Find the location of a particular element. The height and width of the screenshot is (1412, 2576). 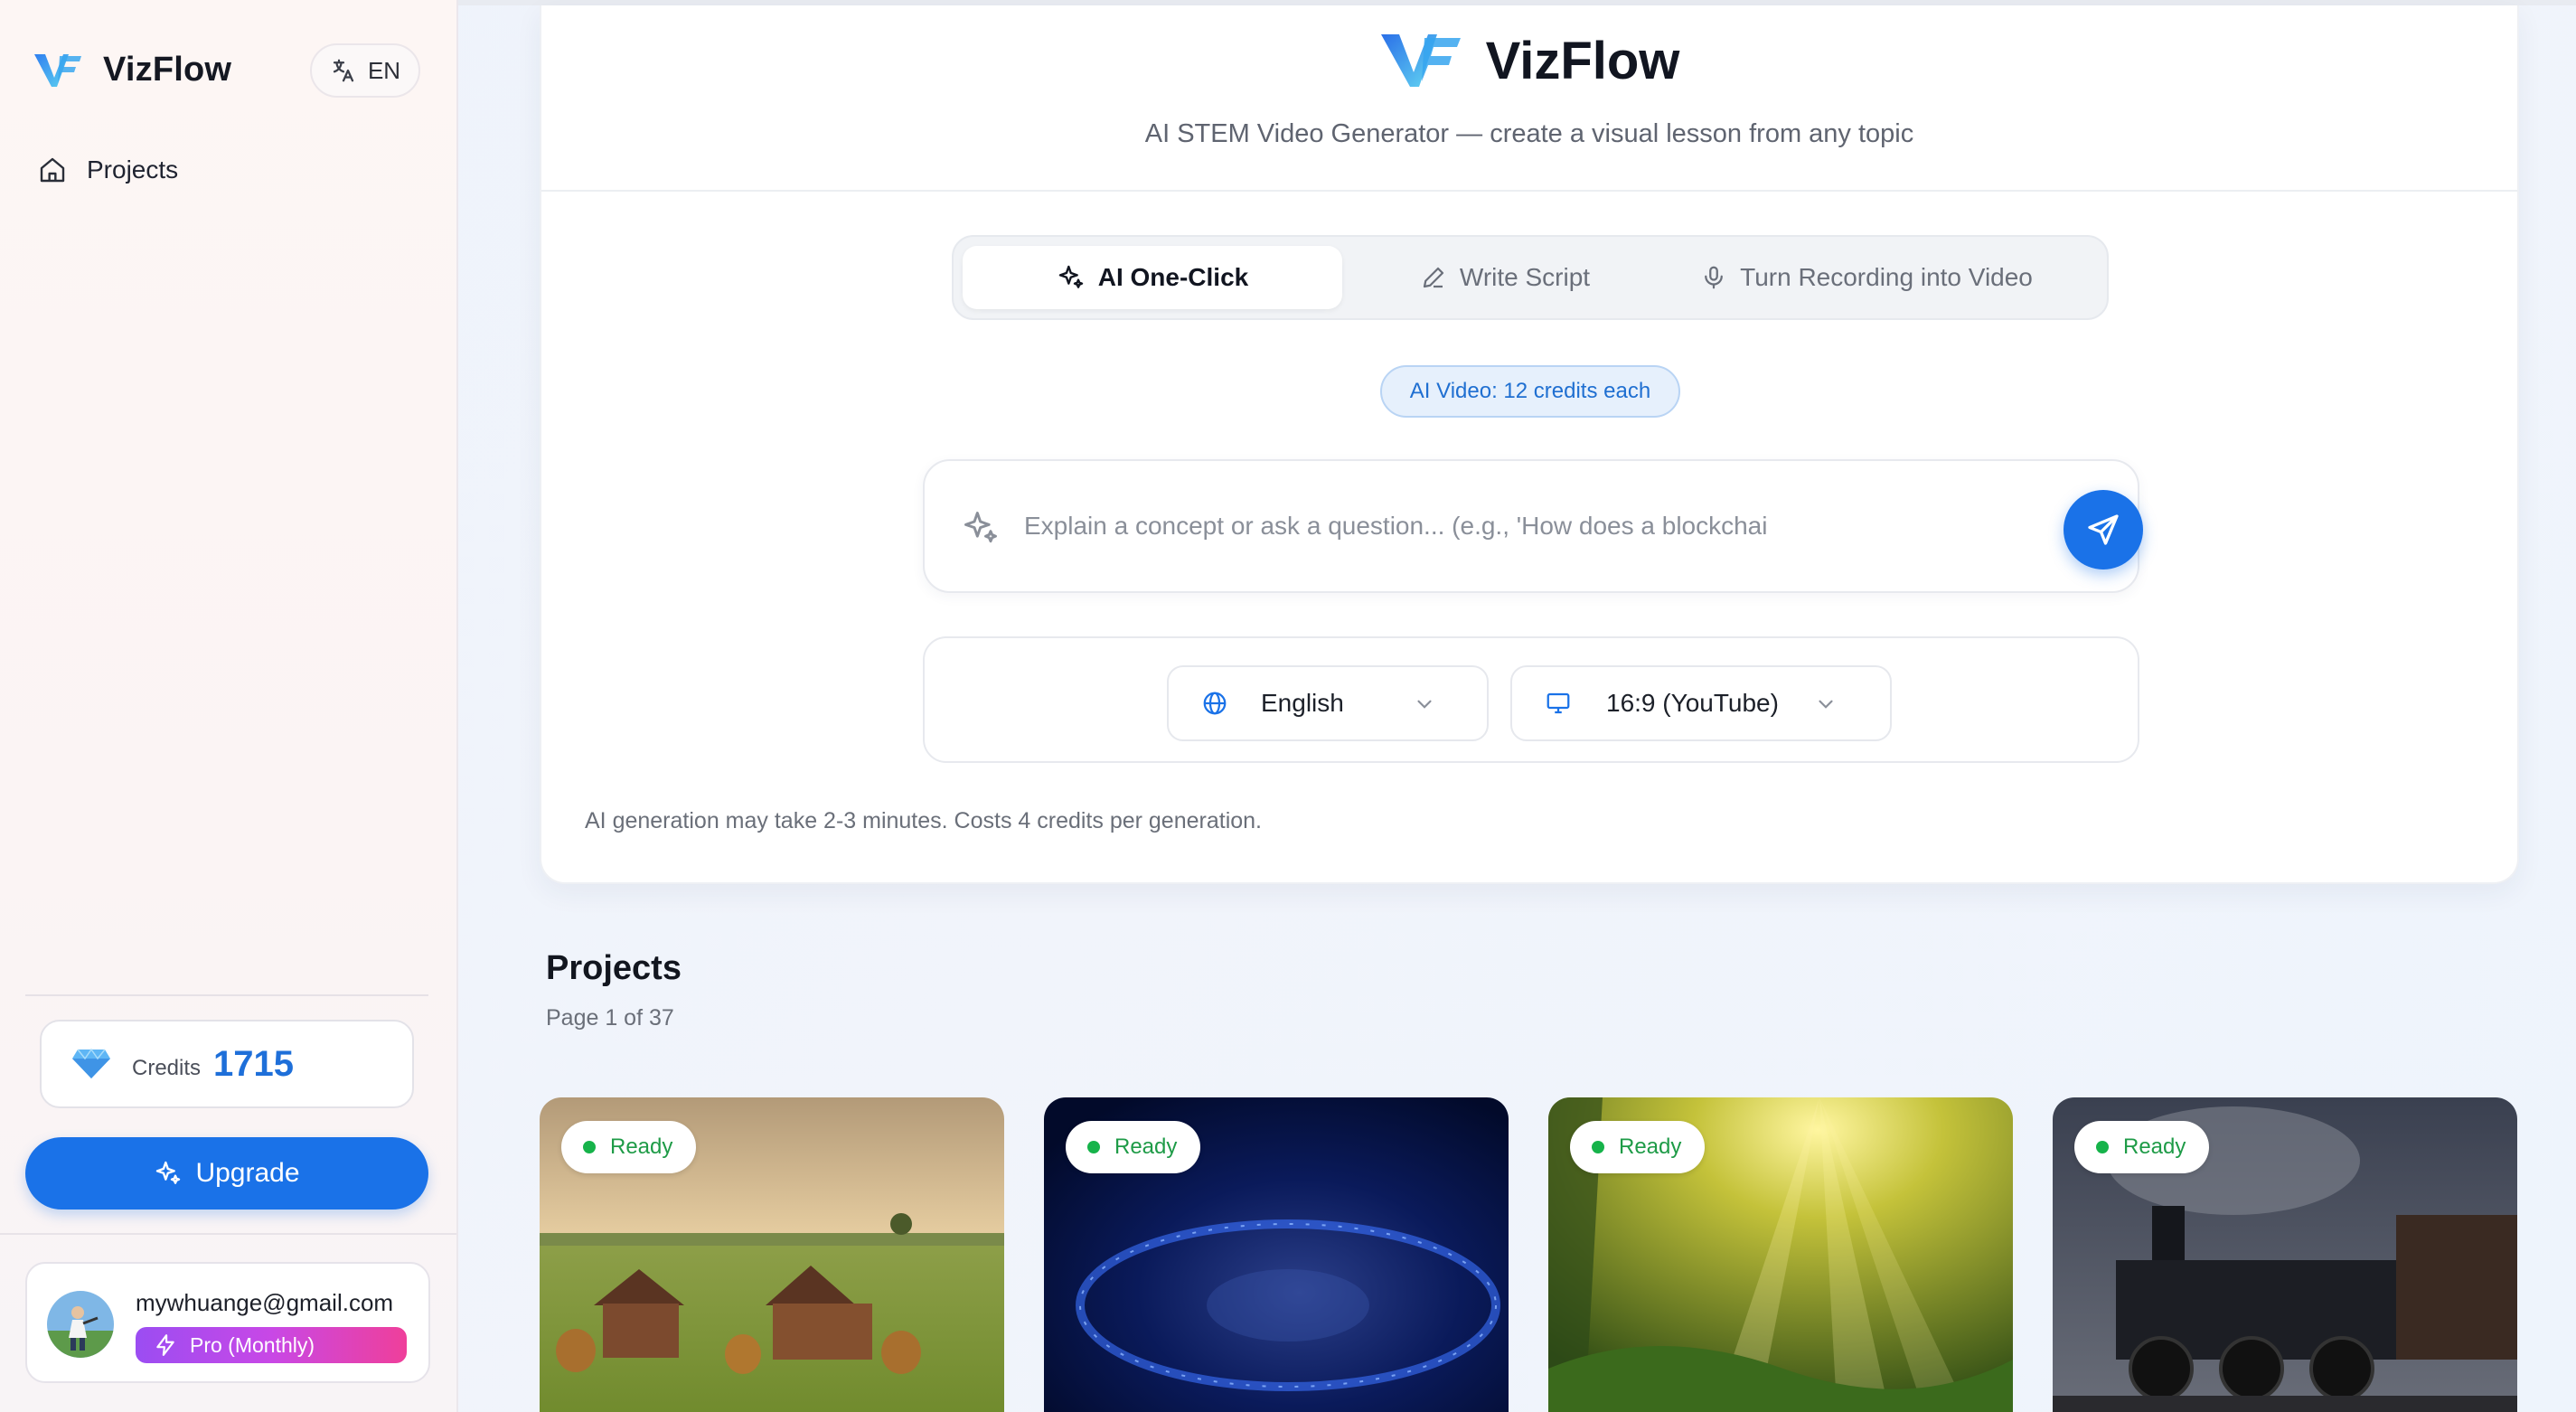

user-card: mywhuange@gmail.com Pro (Monthly) is located at coordinates (228, 1322).